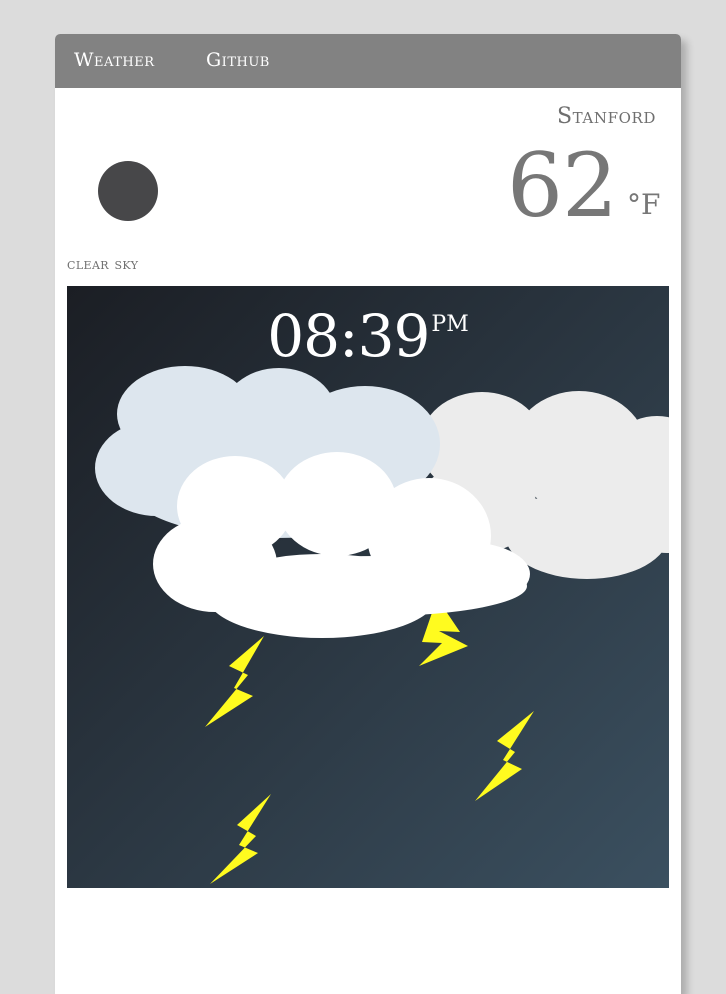 The image size is (726, 994). I want to click on clock-display: 08:39PM, so click(368, 336).